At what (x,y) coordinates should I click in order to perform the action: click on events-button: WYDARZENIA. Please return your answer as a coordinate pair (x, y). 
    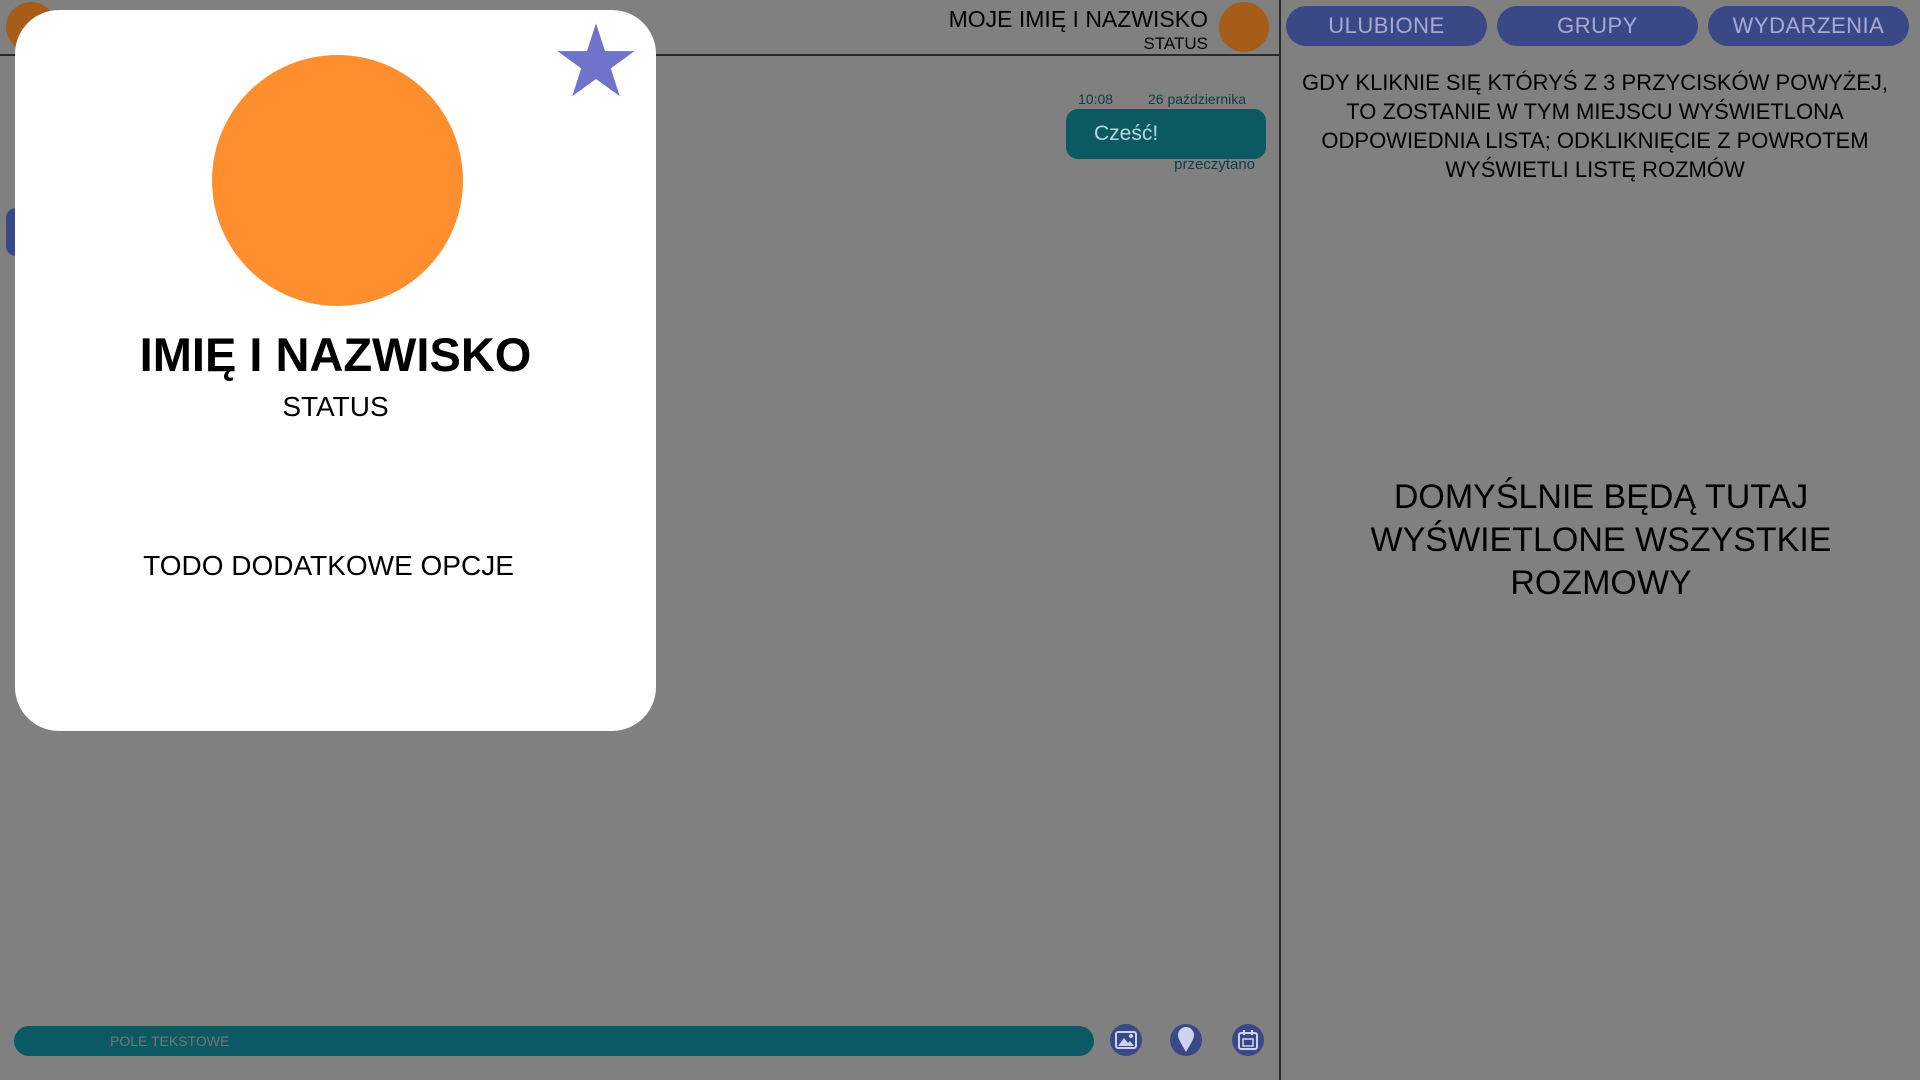
    Looking at the image, I should click on (1808, 26).